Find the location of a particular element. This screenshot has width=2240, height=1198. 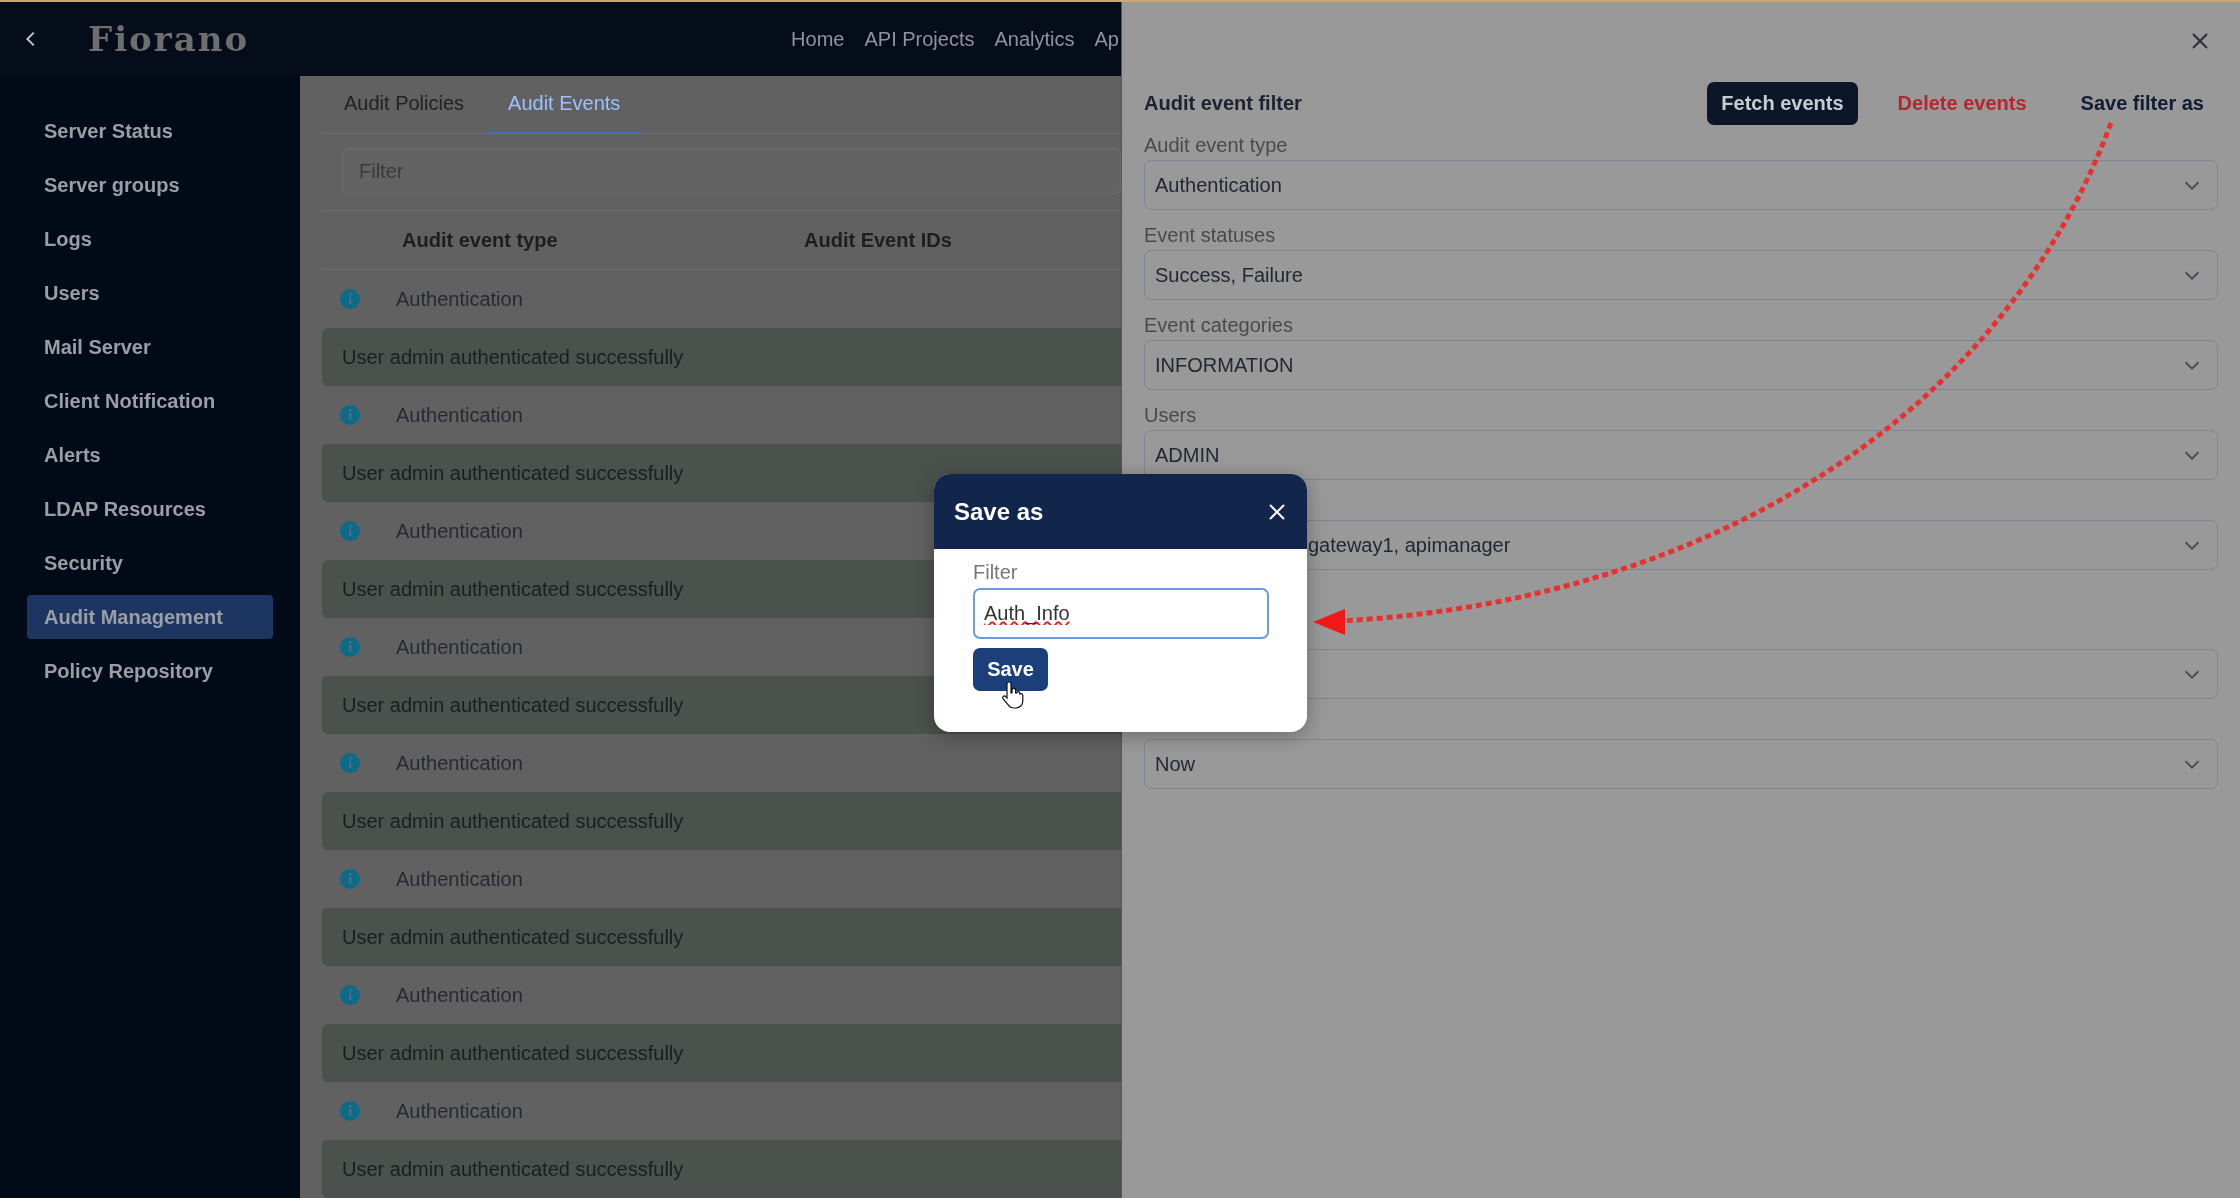

fetch-button: Fetch events is located at coordinates (1782, 103).